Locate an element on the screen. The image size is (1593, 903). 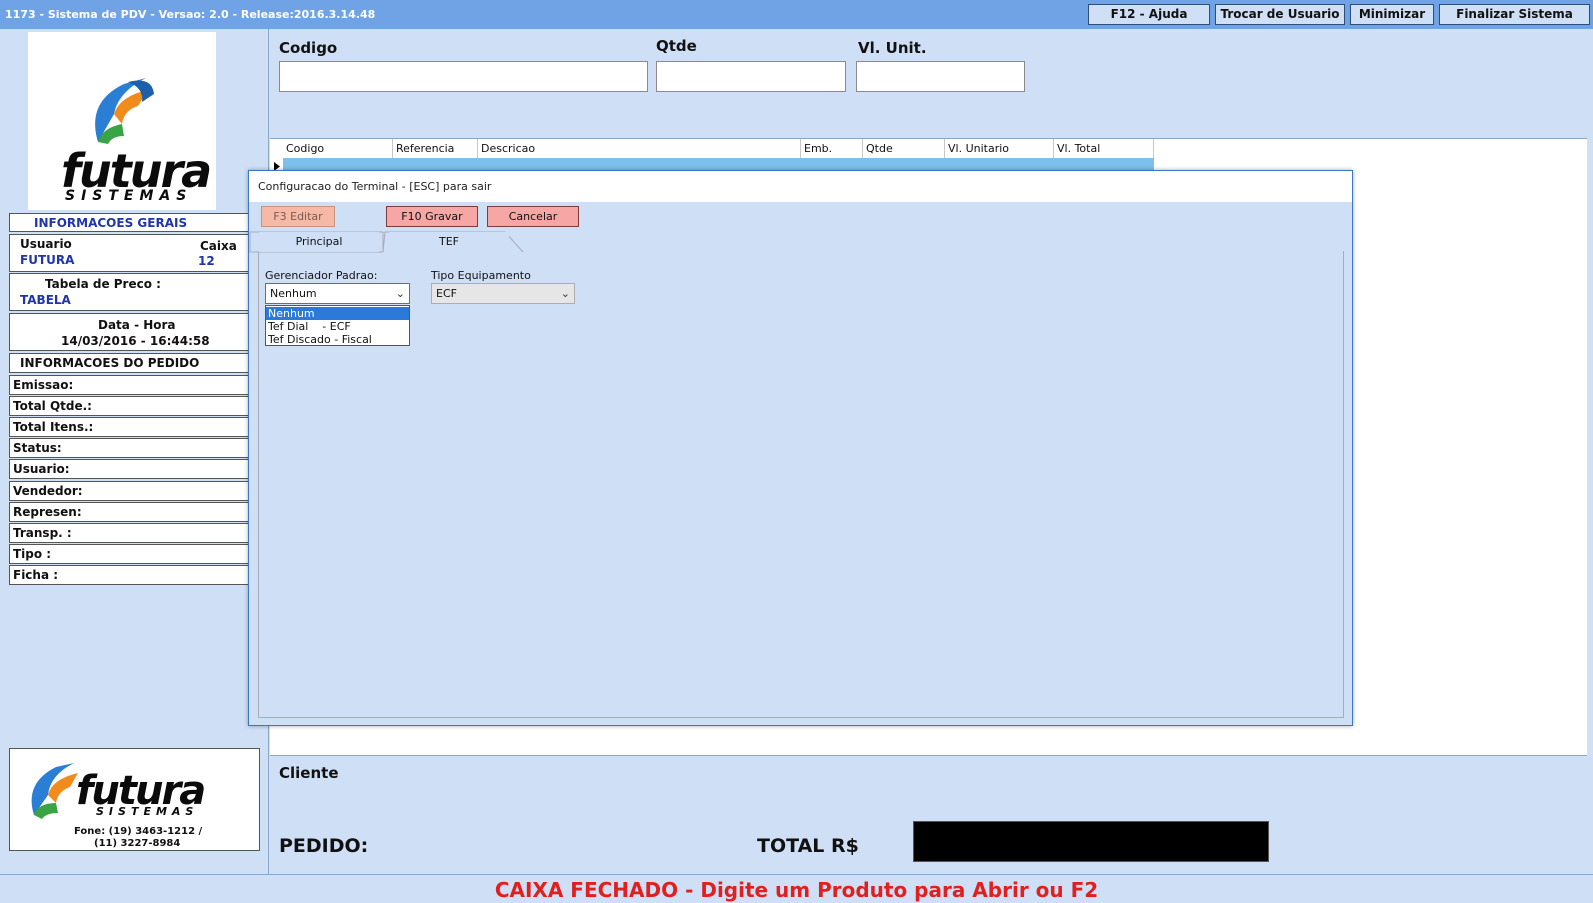
user-value: FUTURA is located at coordinates (47, 260).